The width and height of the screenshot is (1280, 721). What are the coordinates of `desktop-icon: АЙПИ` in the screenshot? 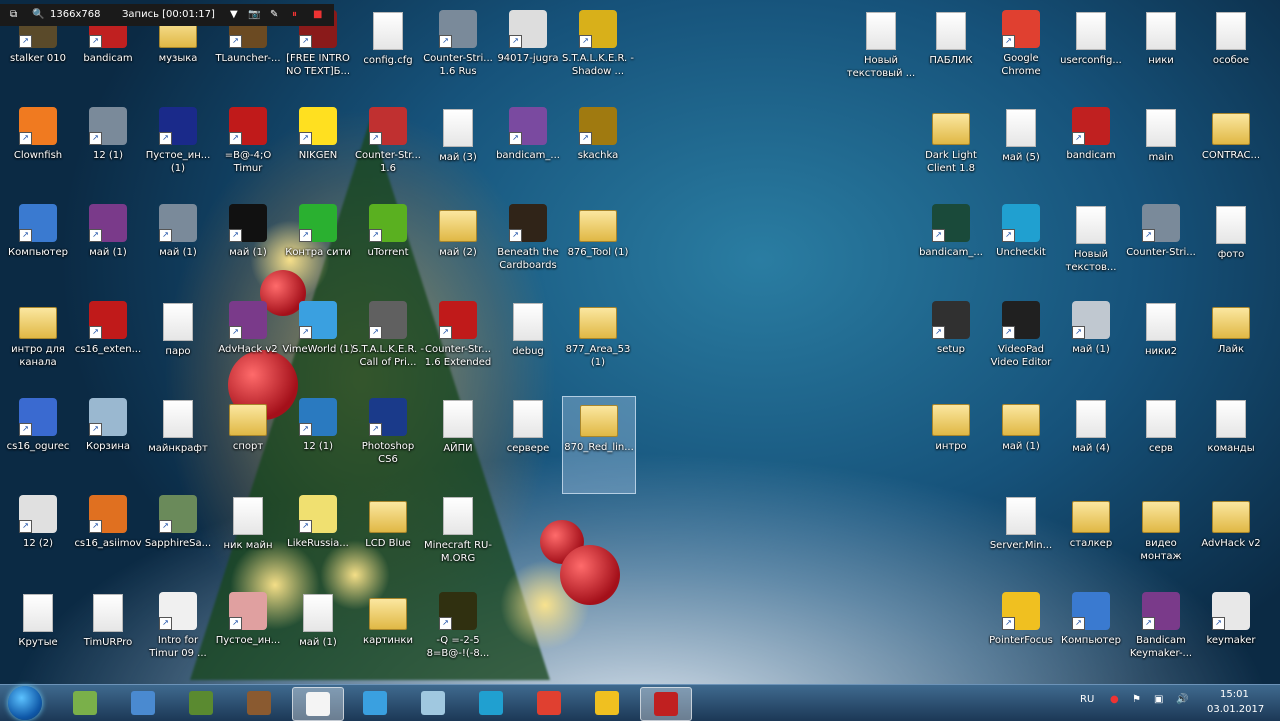 It's located at (458, 444).